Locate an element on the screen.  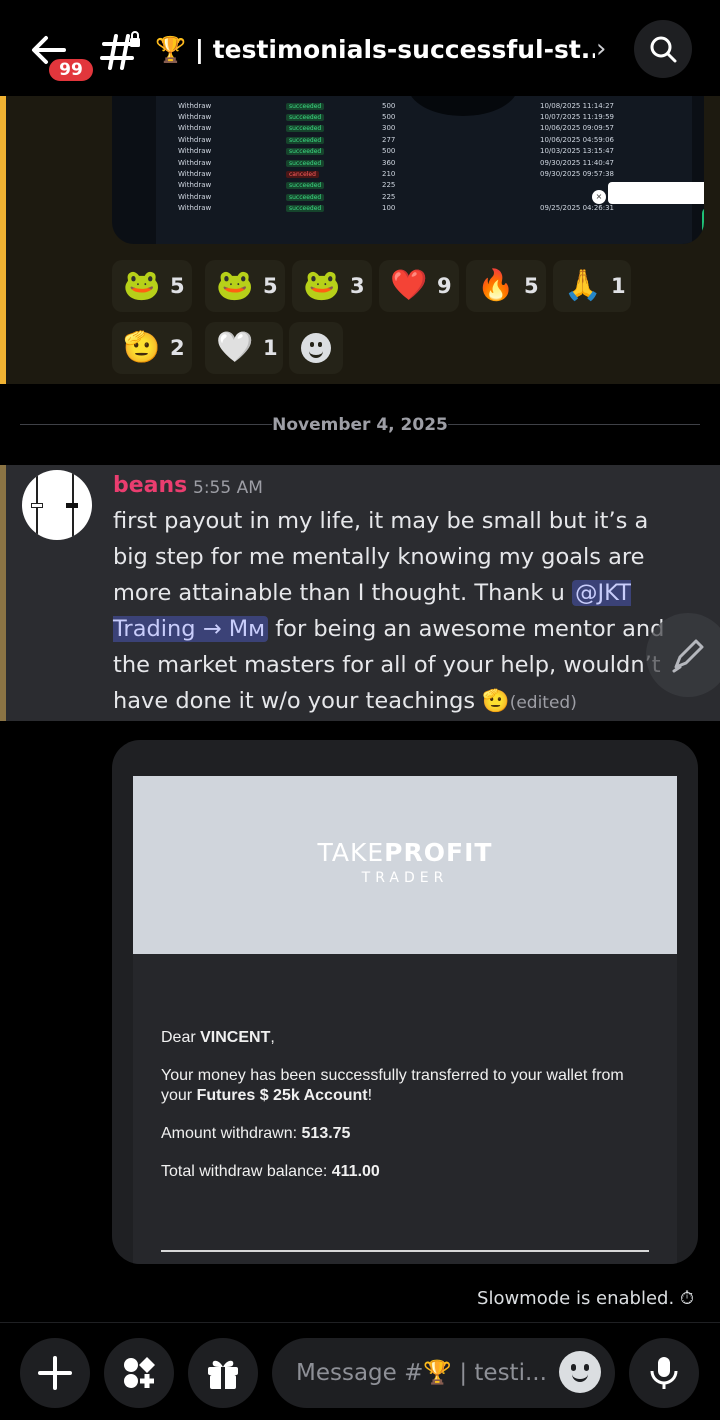
smiley-icon is located at coordinates (316, 348).